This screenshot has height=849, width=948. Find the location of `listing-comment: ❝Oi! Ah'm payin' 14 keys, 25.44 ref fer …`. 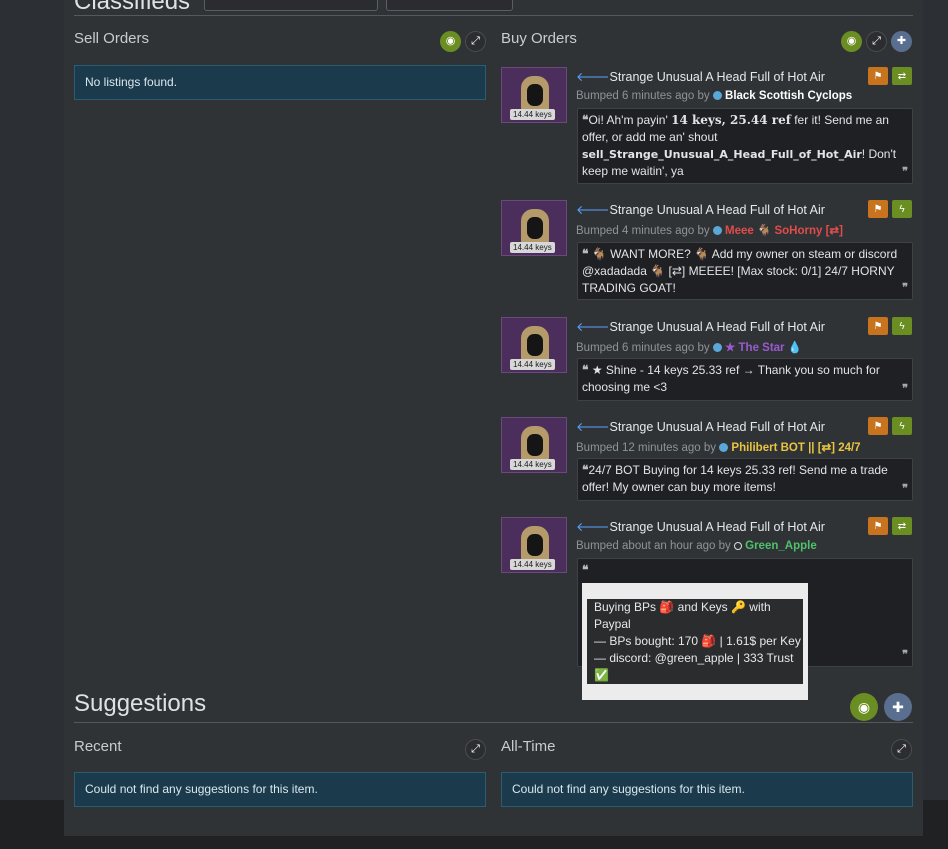

listing-comment: ❝Oi! Ah'm payin' 14 keys, 25.44 ref fer … is located at coordinates (745, 146).